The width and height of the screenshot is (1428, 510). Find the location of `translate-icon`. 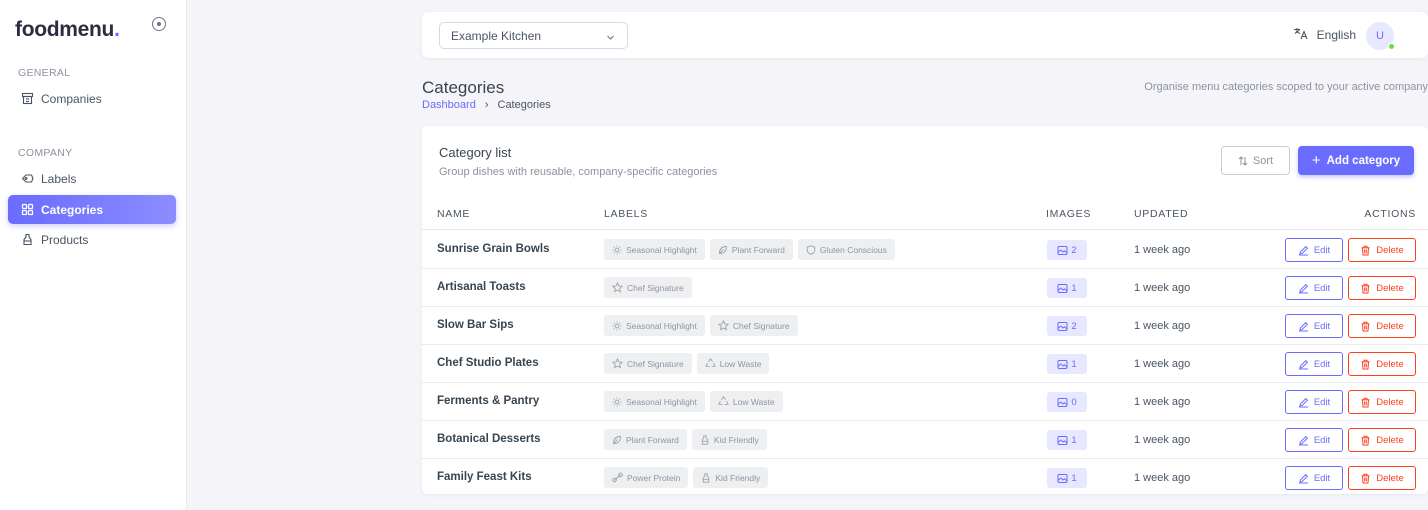

translate-icon is located at coordinates (1301, 35).